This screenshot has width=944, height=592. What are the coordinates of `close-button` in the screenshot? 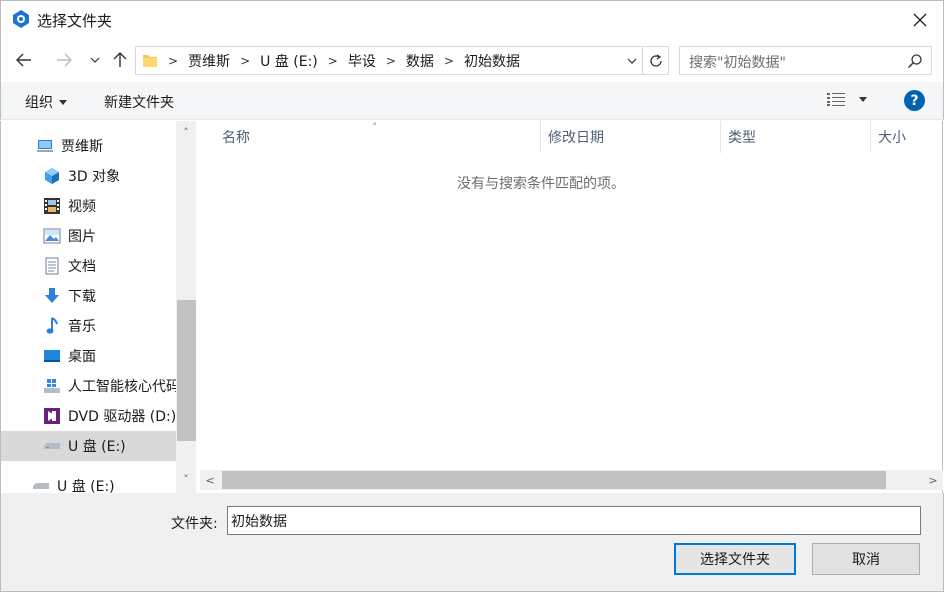 It's located at (920, 20).